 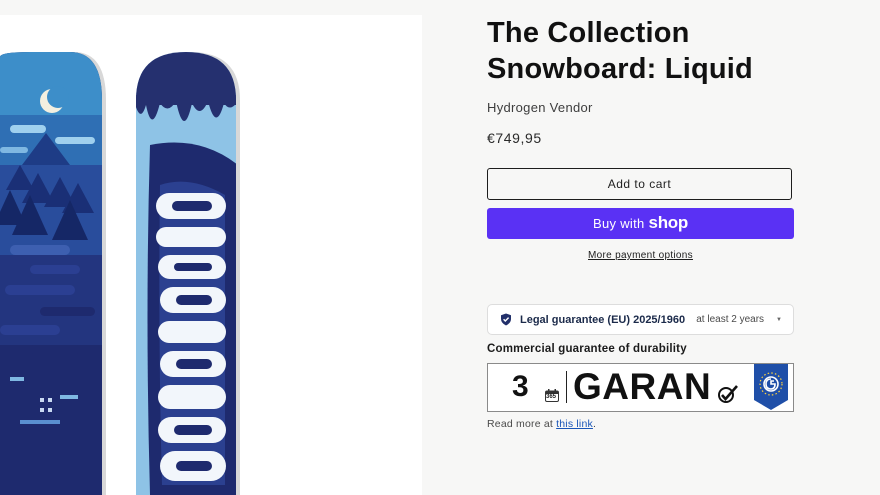 I want to click on shield-check-icon, so click(x=506, y=319).